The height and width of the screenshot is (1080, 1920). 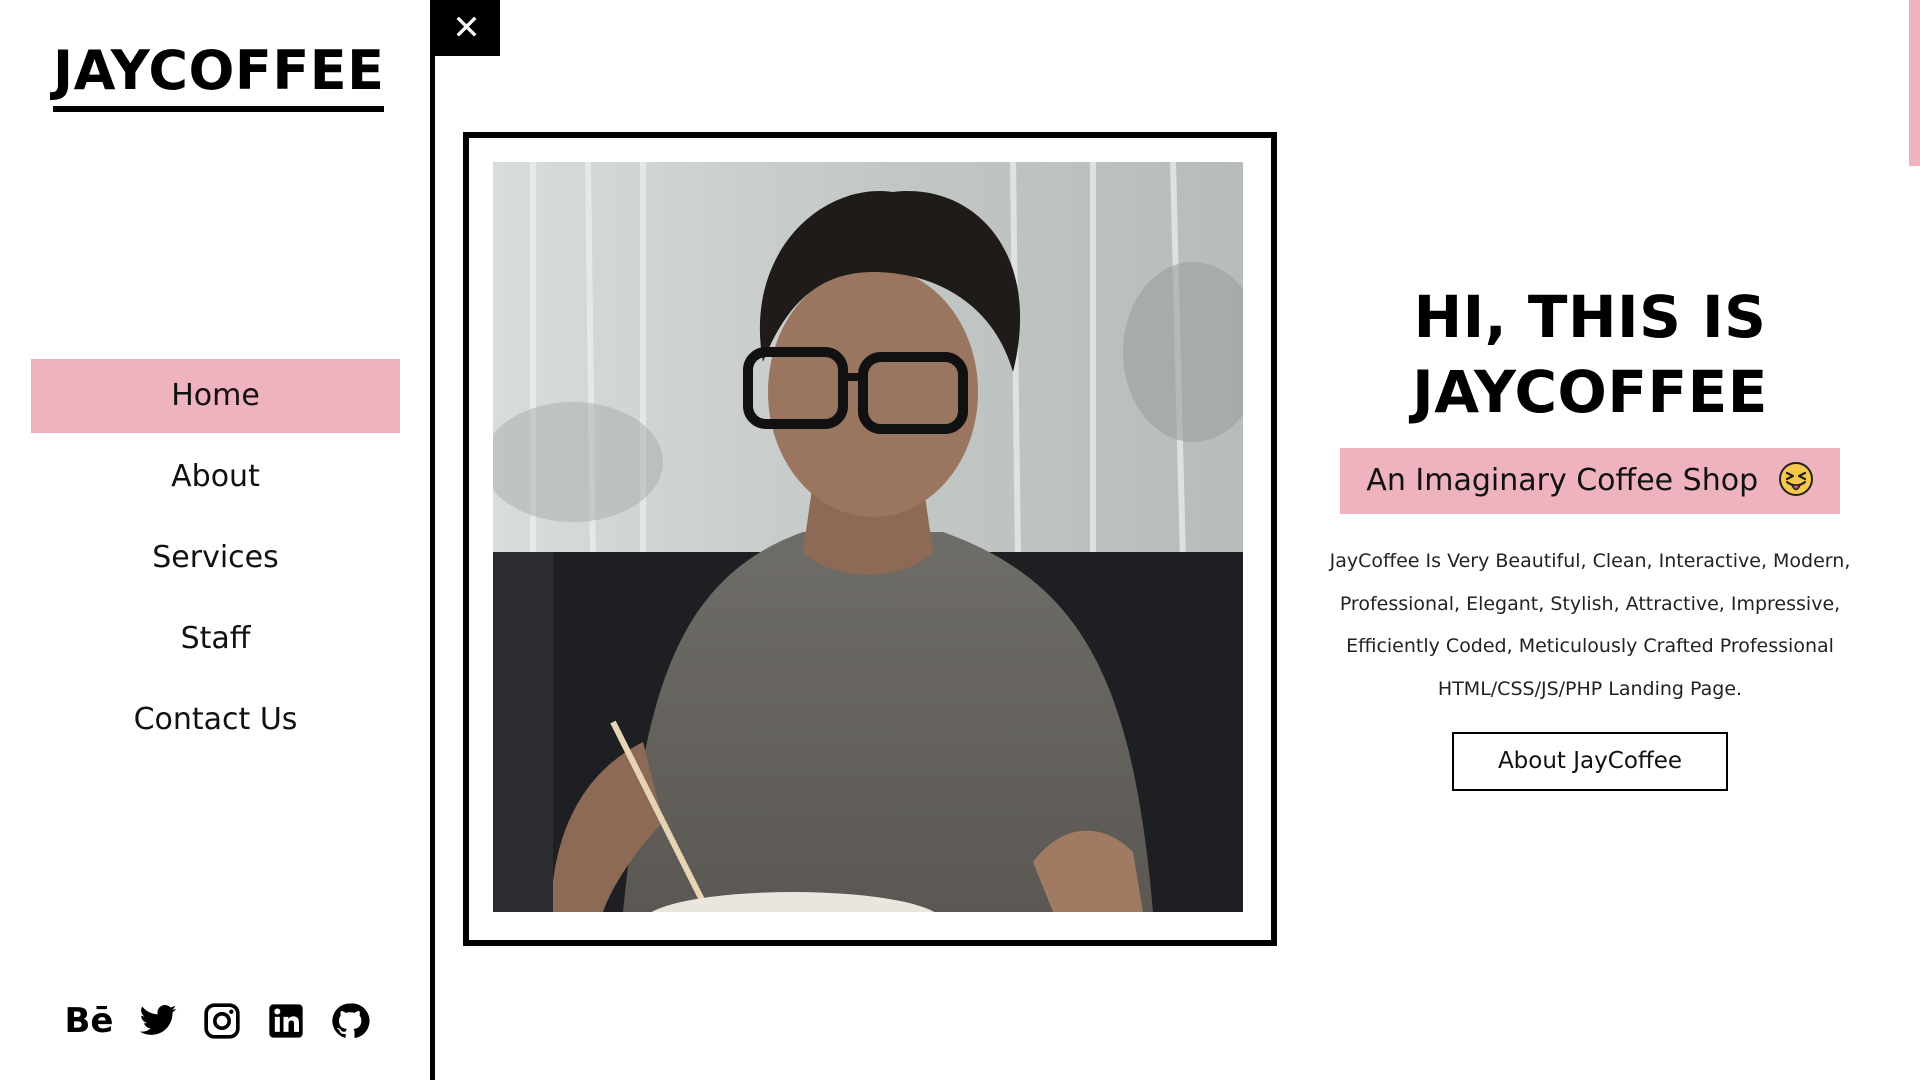 What do you see at coordinates (158, 1021) in the screenshot?
I see `twitter-icon` at bounding box center [158, 1021].